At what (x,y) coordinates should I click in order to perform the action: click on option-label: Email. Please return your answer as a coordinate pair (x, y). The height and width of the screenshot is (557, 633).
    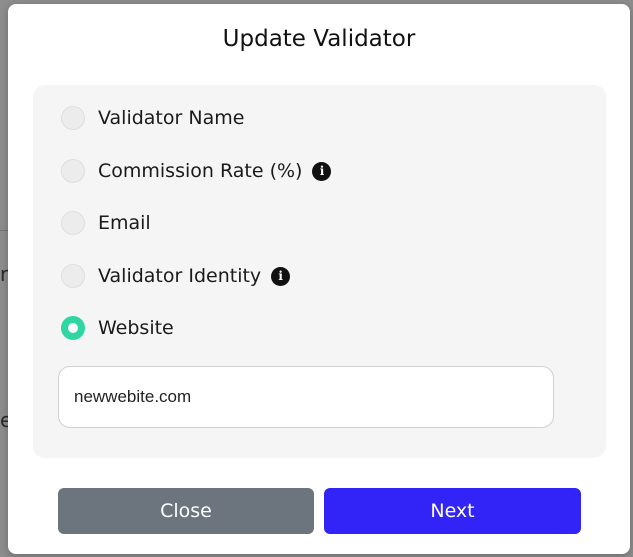
    Looking at the image, I should click on (124, 223).